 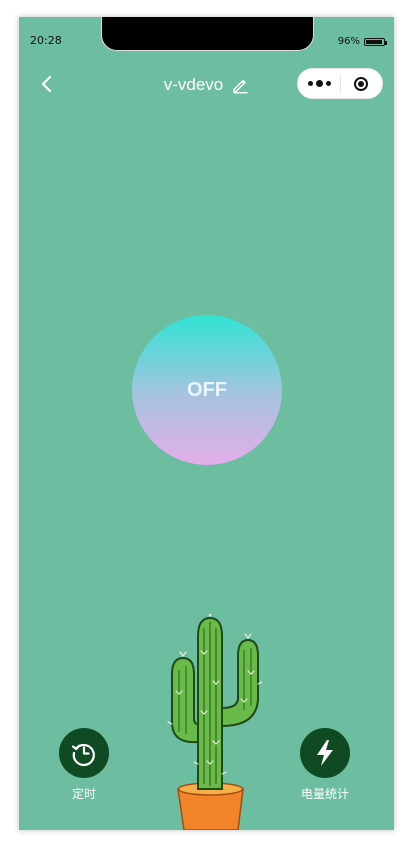 I want to click on battery-percent: 96%, so click(x=348, y=41).